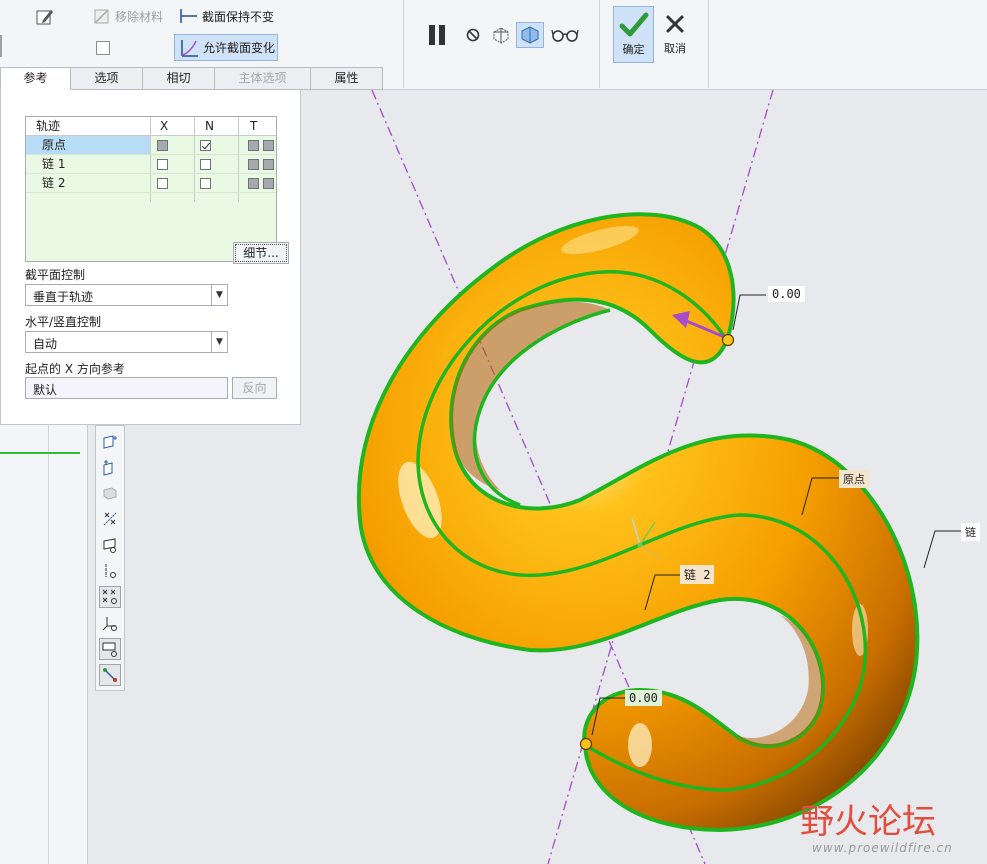 This screenshot has width=987, height=864. Describe the element at coordinates (151, 183) in the screenshot. I see `table-row: 链 2` at that location.